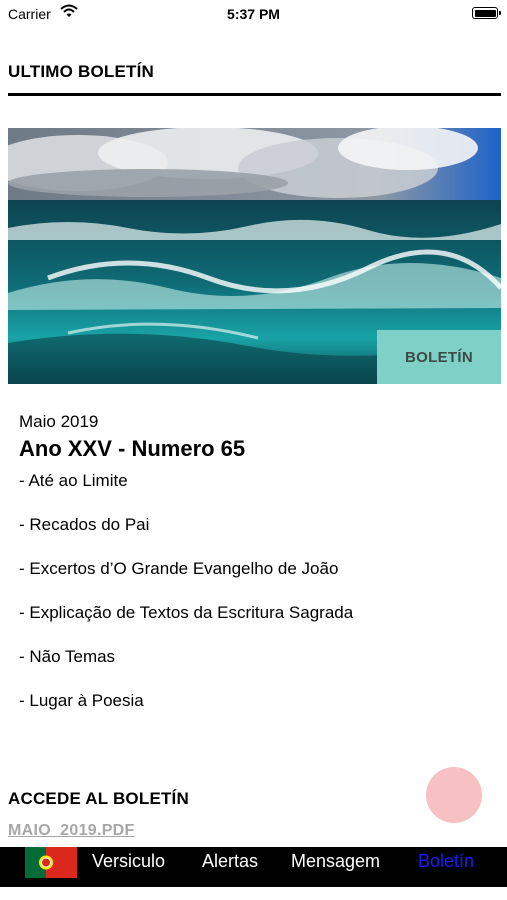 This screenshot has height=900, width=507. I want to click on page-title: ULTIMO BOLETÍN, so click(81, 71).